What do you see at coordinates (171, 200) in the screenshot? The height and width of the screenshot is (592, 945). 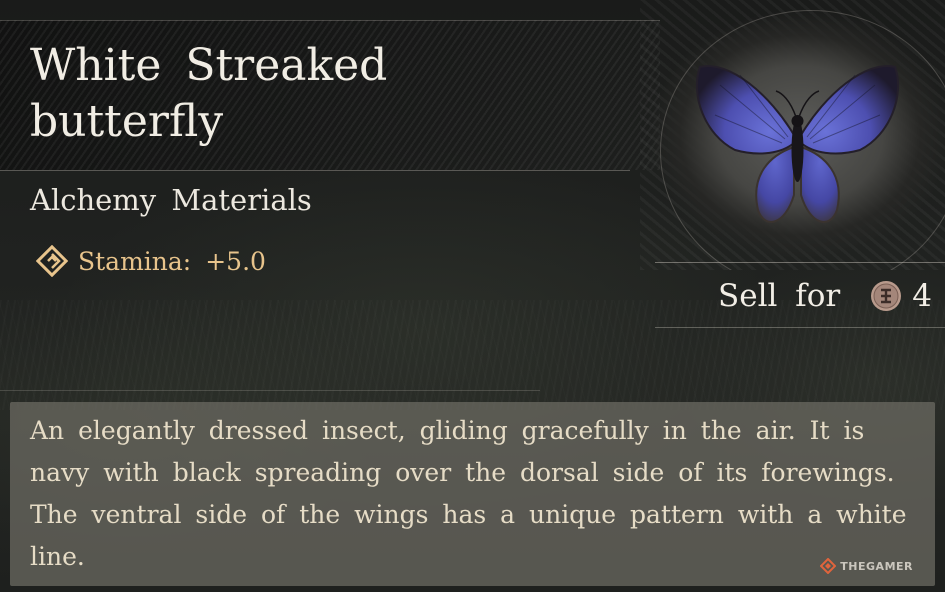 I see `item-category: Alchemy Materials` at bounding box center [171, 200].